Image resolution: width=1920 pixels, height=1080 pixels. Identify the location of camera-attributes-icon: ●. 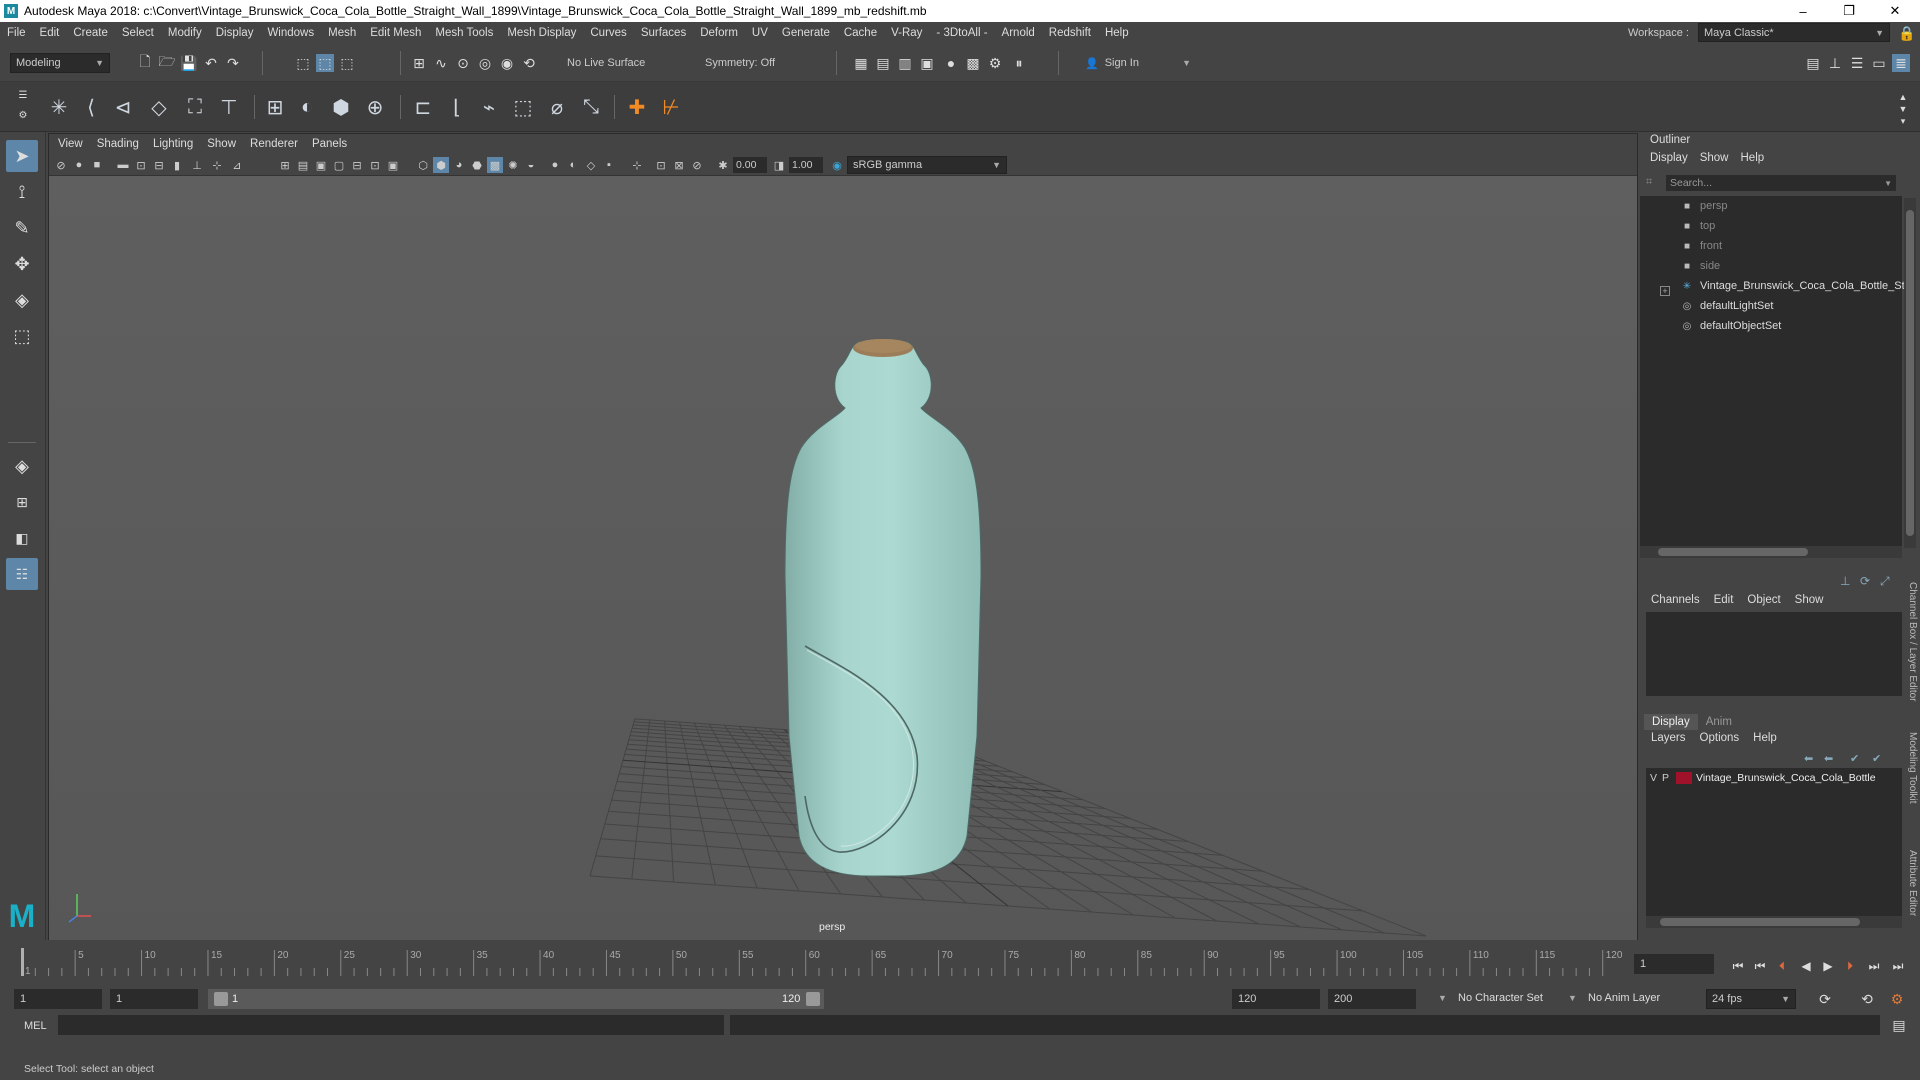
(79, 165).